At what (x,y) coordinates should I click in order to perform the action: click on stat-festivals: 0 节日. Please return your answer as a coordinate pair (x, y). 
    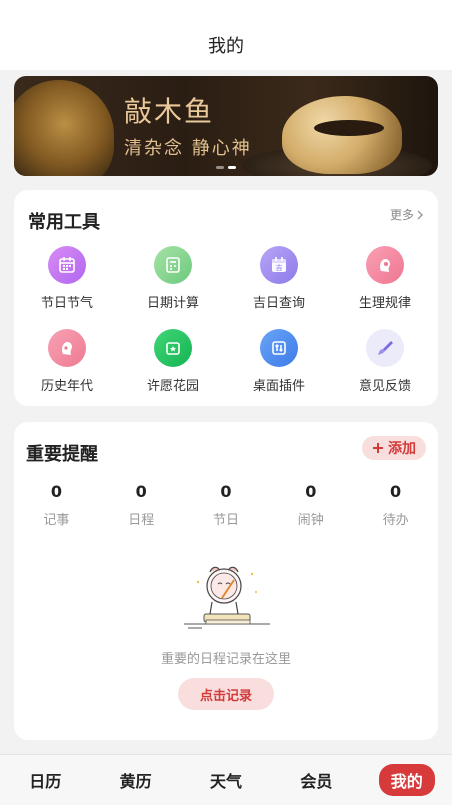
    Looking at the image, I should click on (226, 505).